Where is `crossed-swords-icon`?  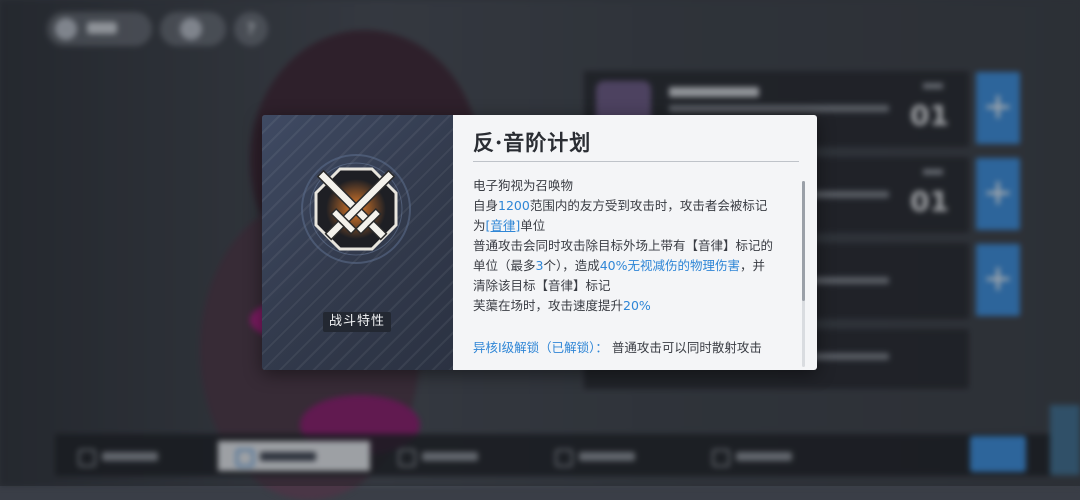 crossed-swords-icon is located at coordinates (356, 209).